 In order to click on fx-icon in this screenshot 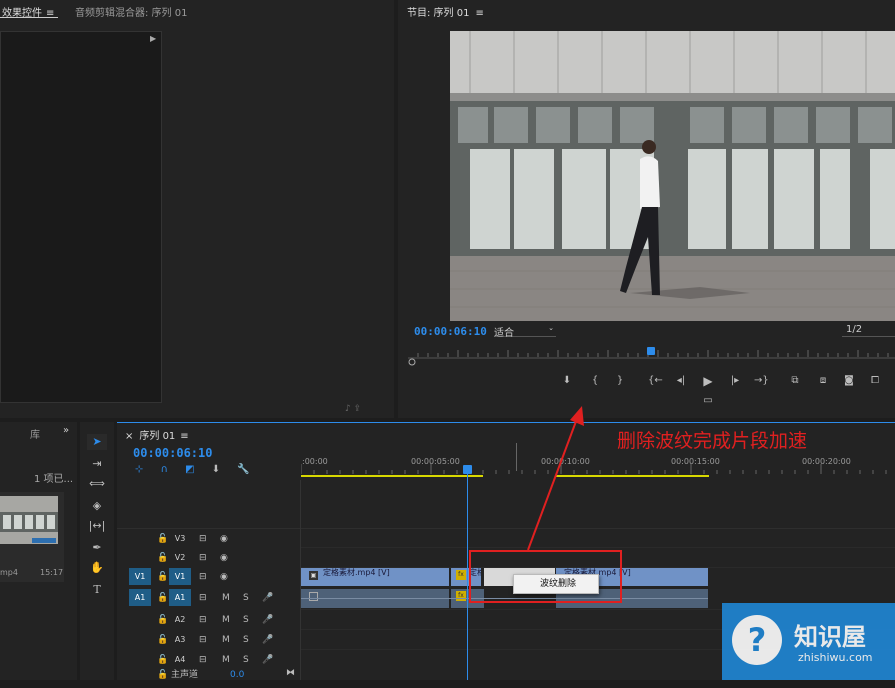, I will do `click(313, 596)`.